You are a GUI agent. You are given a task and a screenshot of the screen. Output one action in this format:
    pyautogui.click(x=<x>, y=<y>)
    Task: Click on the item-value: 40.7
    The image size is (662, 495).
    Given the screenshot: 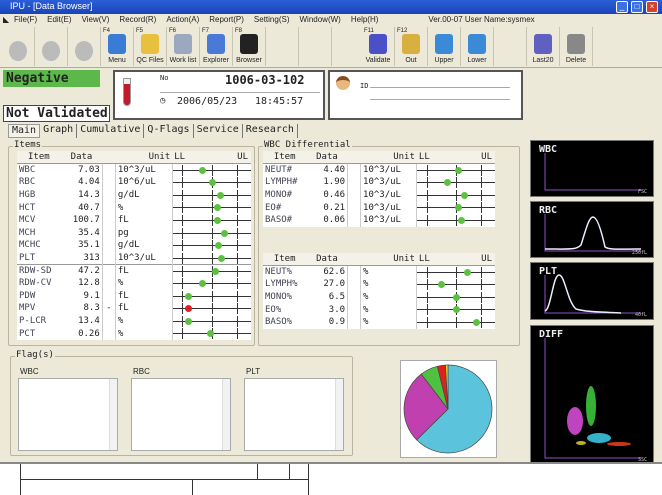 What is the action you would take?
    pyautogui.click(x=81, y=207)
    